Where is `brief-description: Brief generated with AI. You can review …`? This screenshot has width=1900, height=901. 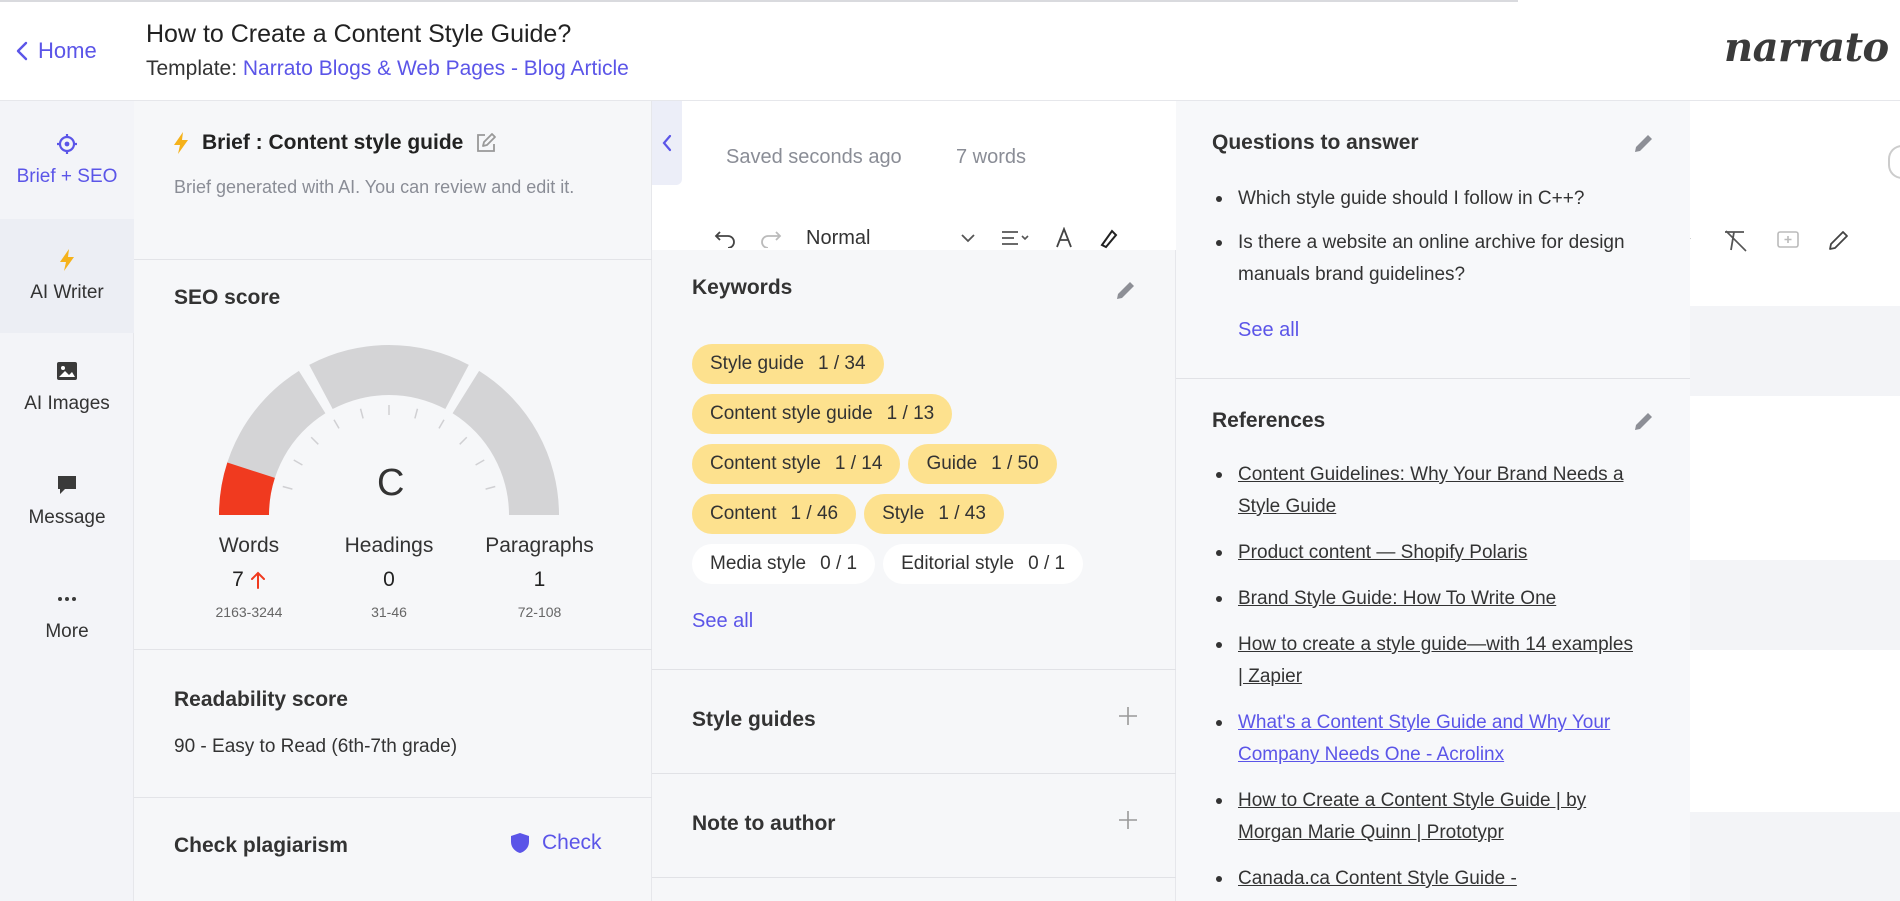
brief-description: Brief generated with AI. You can review … is located at coordinates (374, 187).